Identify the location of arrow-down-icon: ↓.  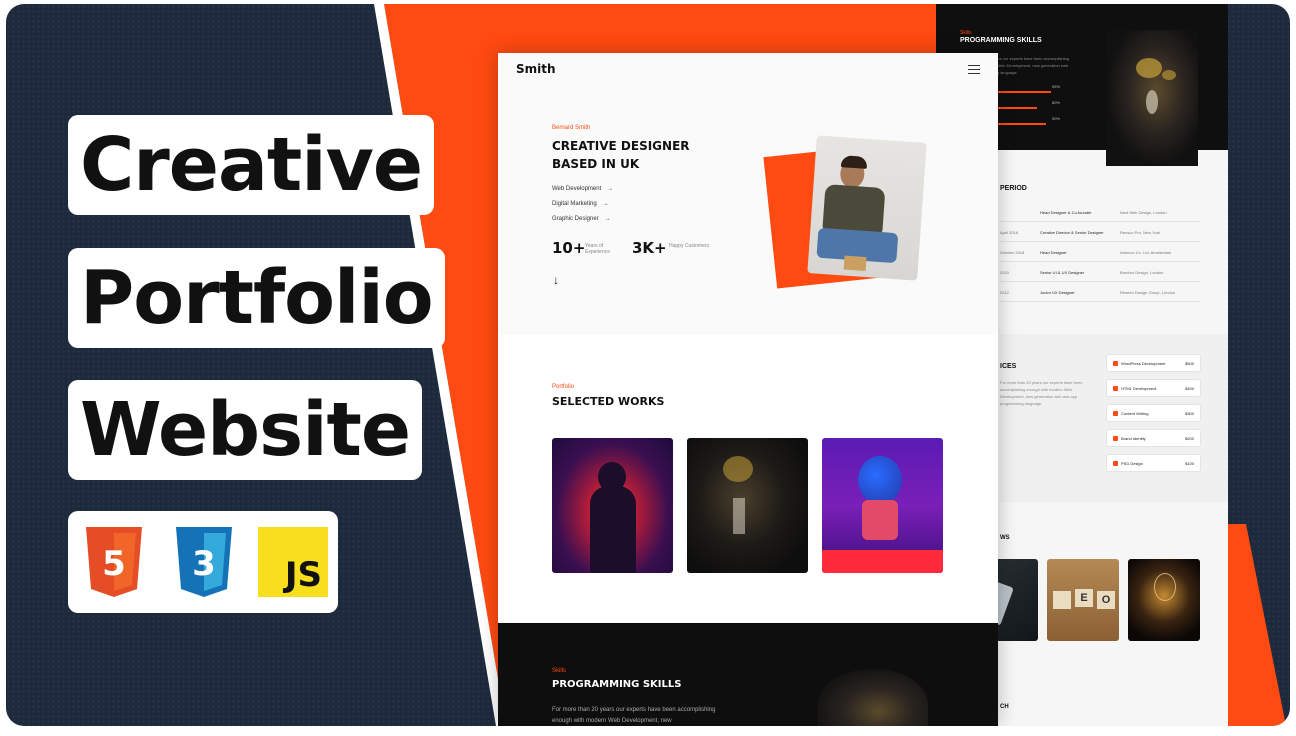
(556, 280).